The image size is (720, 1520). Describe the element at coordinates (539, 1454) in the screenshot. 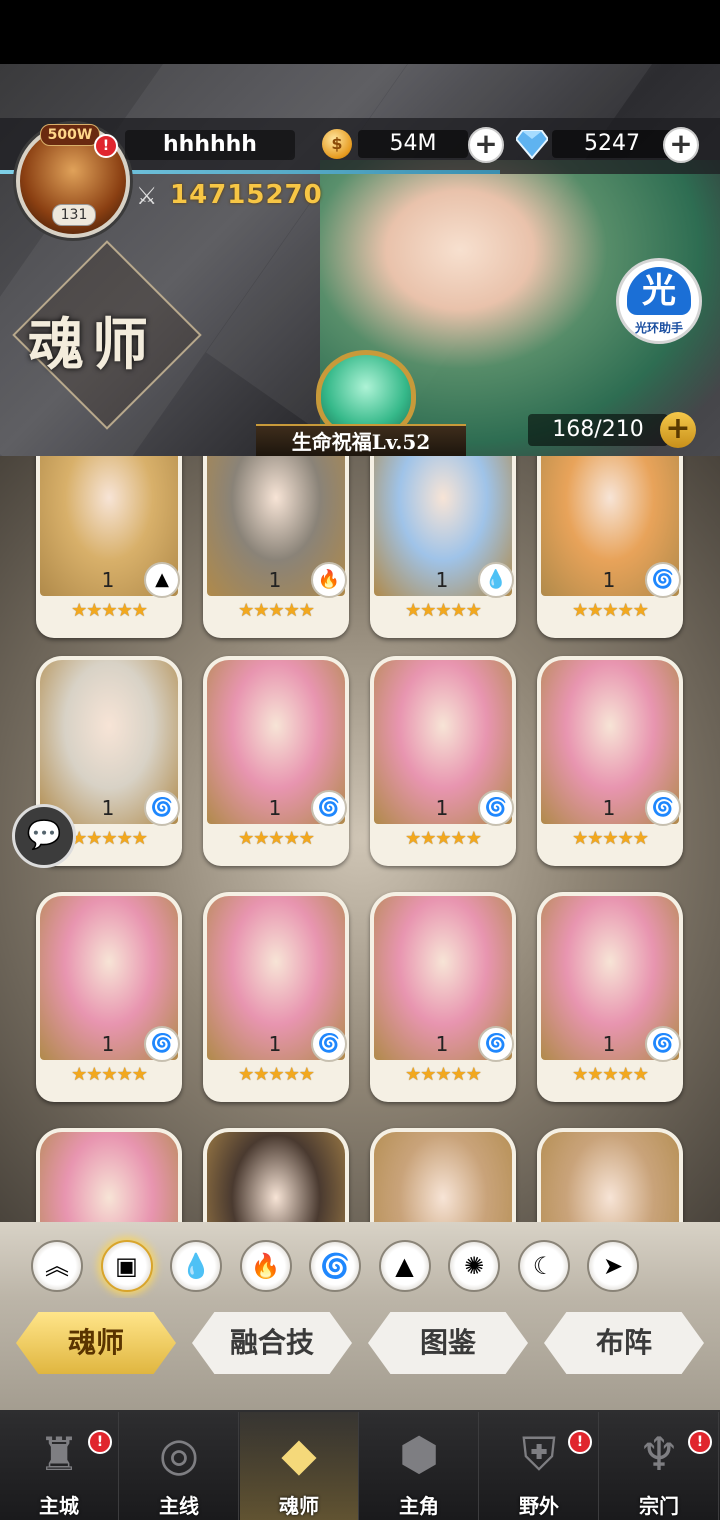

I see `nav-icon: ⛨` at that location.